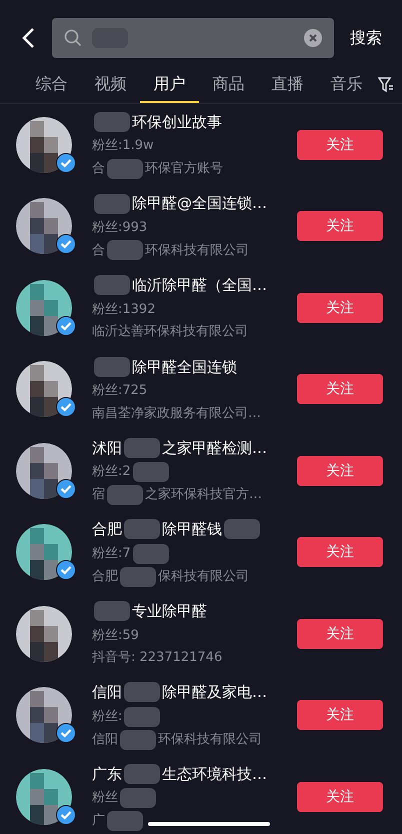 This screenshot has height=834, width=402. I want to click on follower-count: 粉丝:1.9w, so click(123, 146).